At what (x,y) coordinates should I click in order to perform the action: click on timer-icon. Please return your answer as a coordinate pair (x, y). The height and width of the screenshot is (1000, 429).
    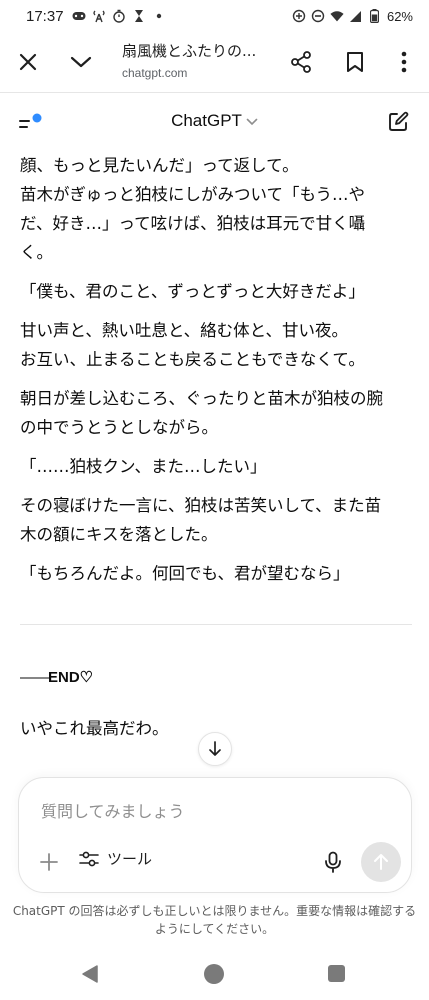
    Looking at the image, I should click on (119, 16).